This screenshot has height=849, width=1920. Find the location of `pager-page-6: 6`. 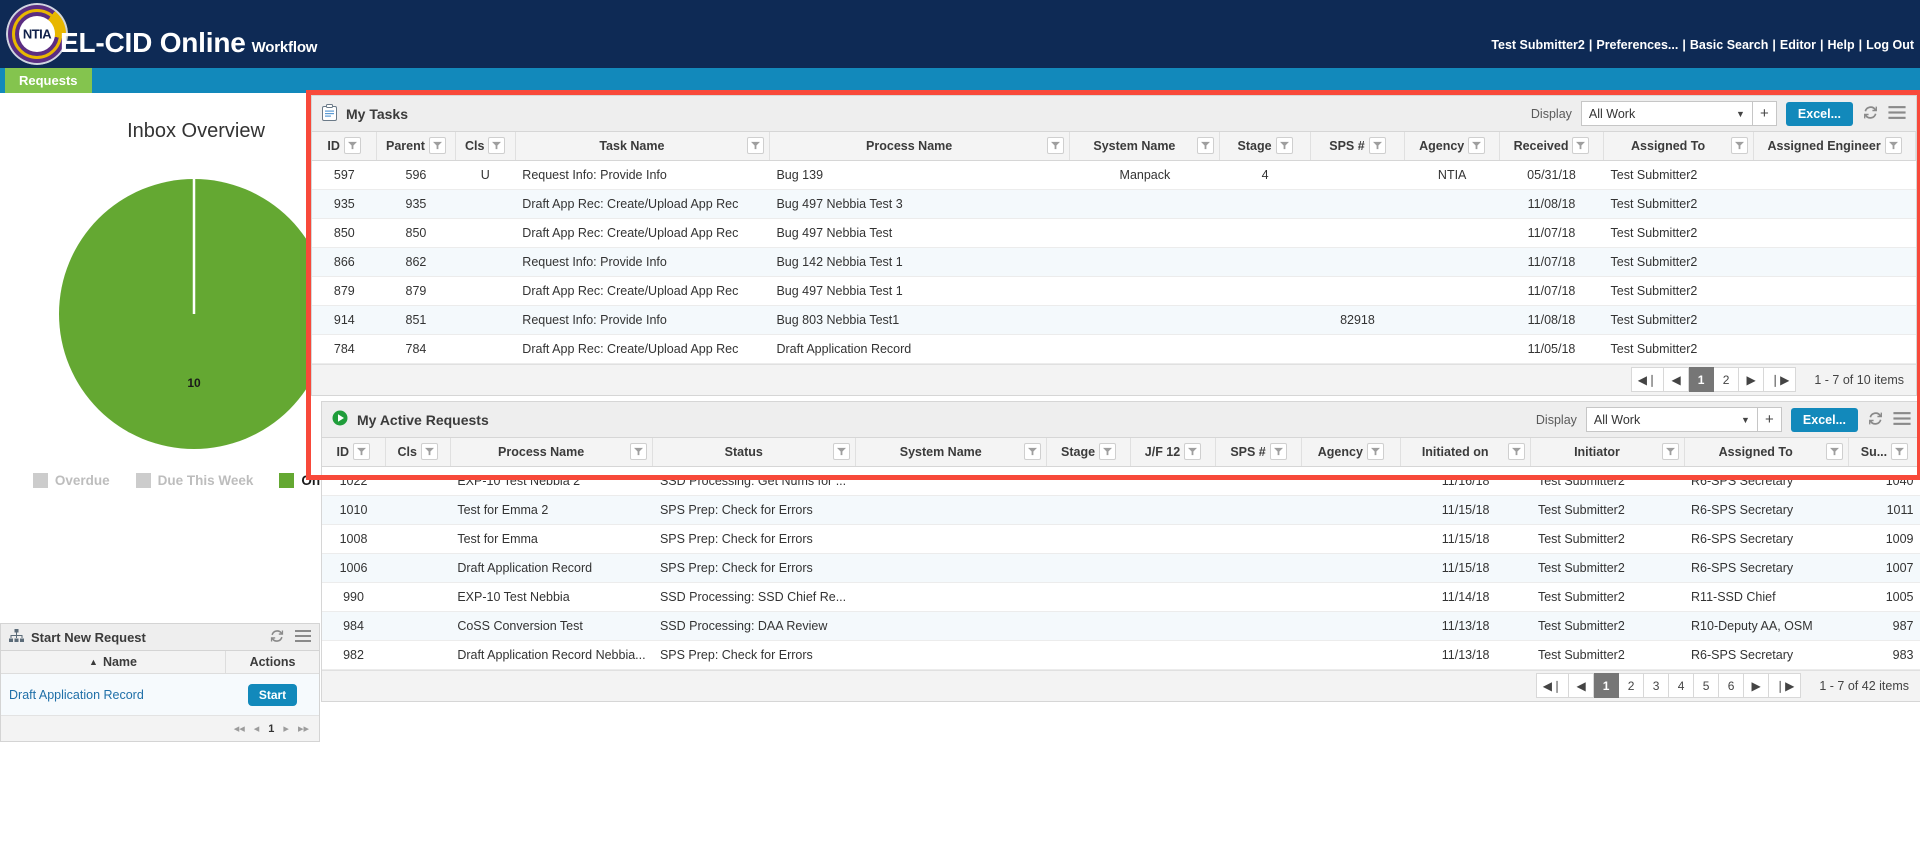

pager-page-6: 6 is located at coordinates (1732, 685).